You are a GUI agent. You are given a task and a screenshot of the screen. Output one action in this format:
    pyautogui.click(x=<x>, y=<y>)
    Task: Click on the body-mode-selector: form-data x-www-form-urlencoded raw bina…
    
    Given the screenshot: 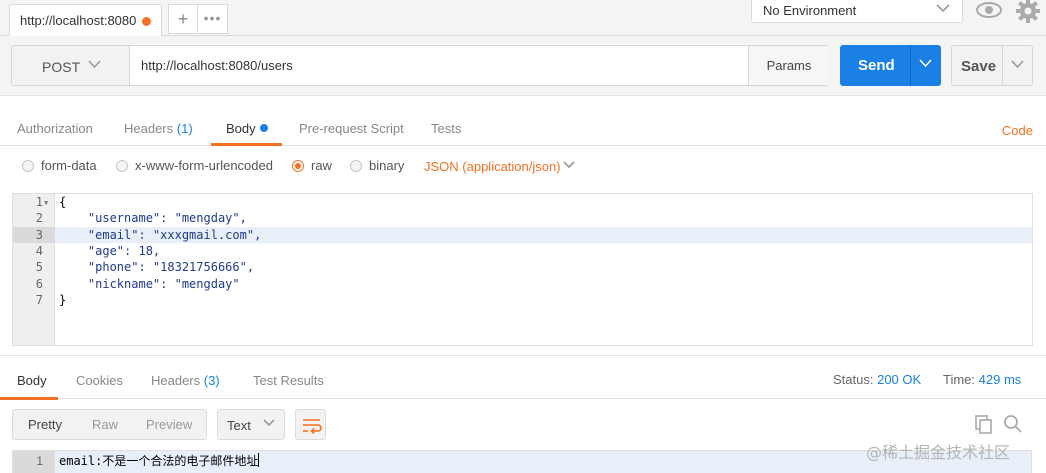 What is the action you would take?
    pyautogui.click(x=523, y=166)
    